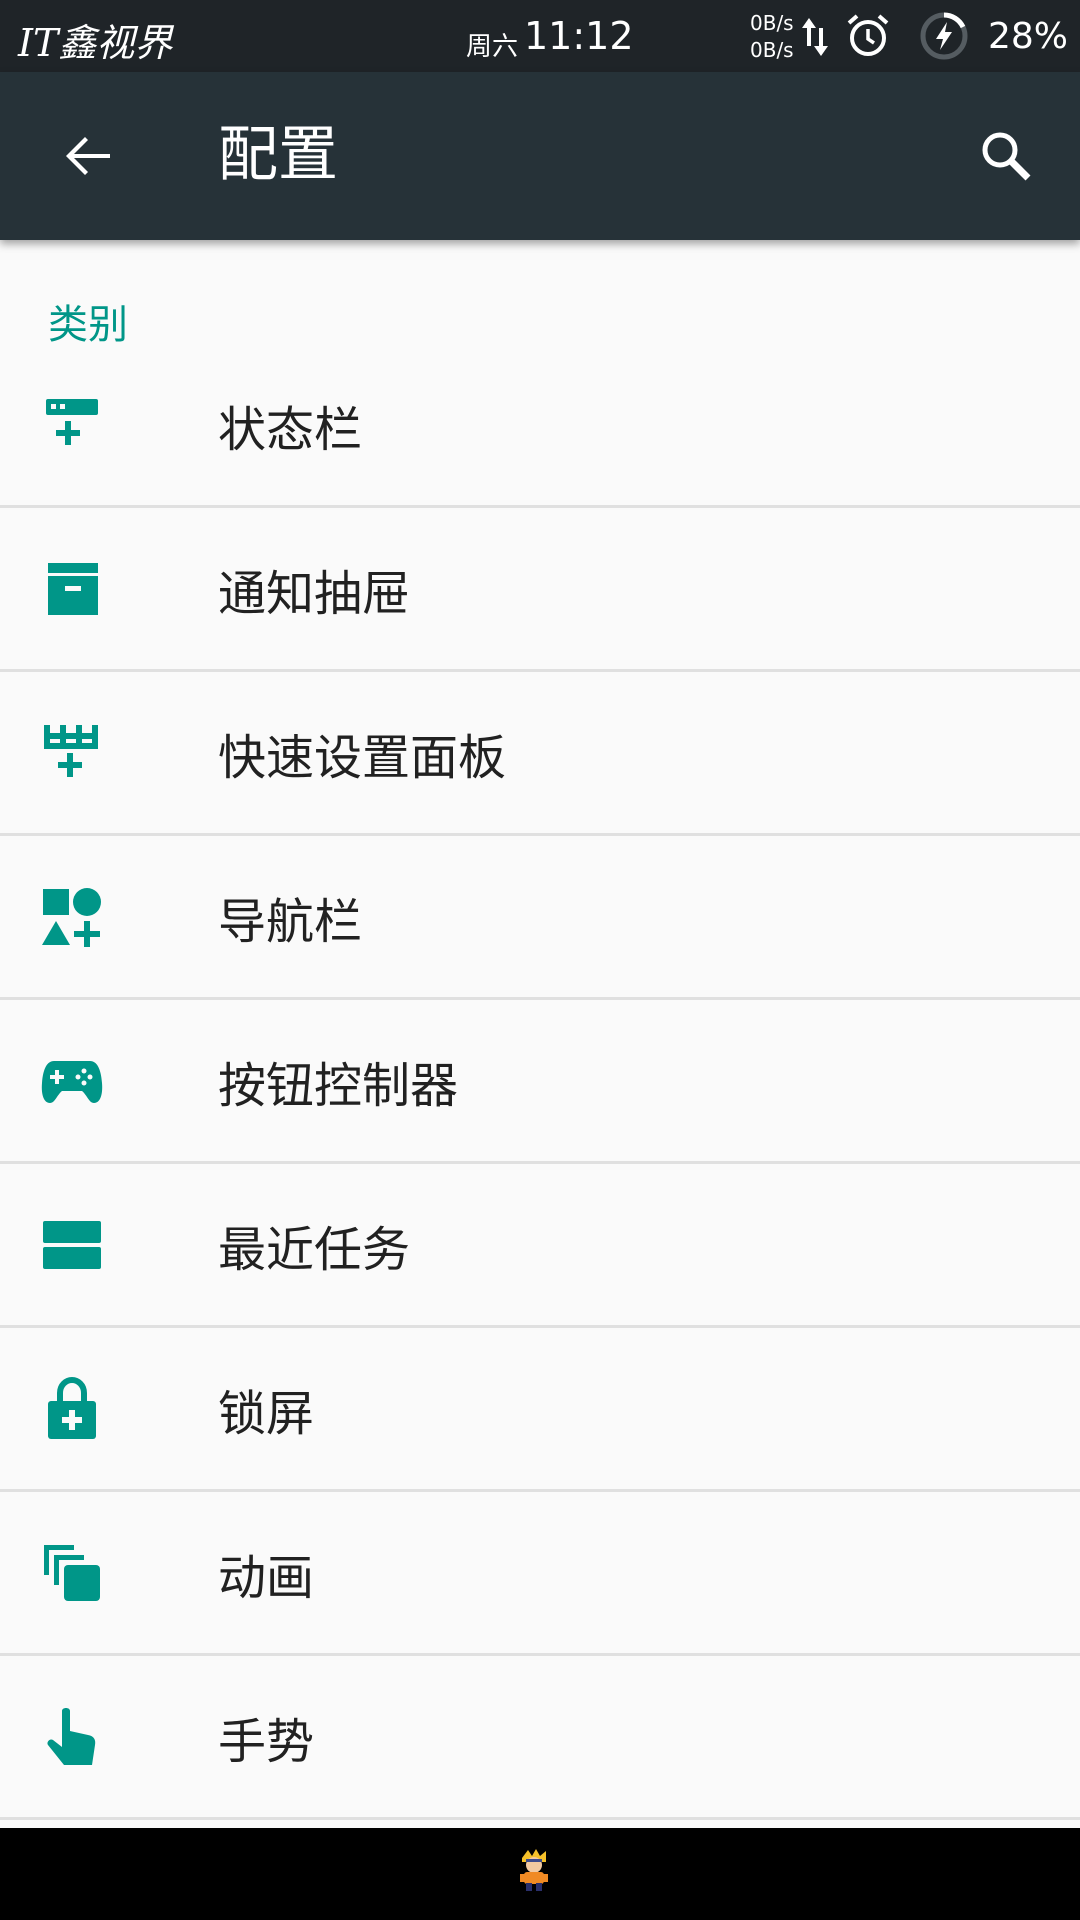  What do you see at coordinates (868, 35) in the screenshot?
I see `alarm-icon` at bounding box center [868, 35].